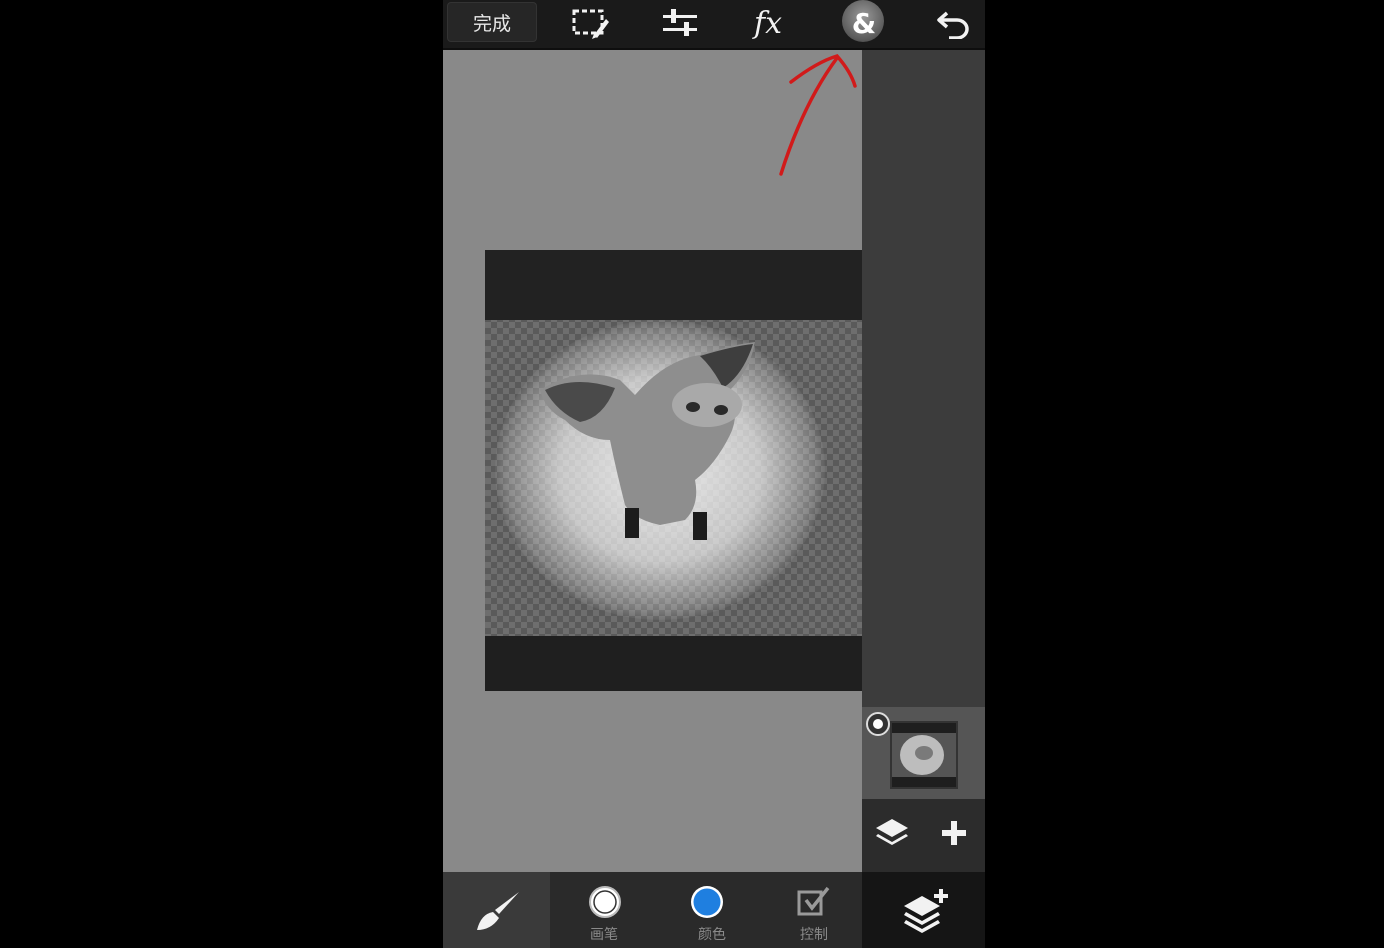  I want to click on layer-item, so click(923, 753).